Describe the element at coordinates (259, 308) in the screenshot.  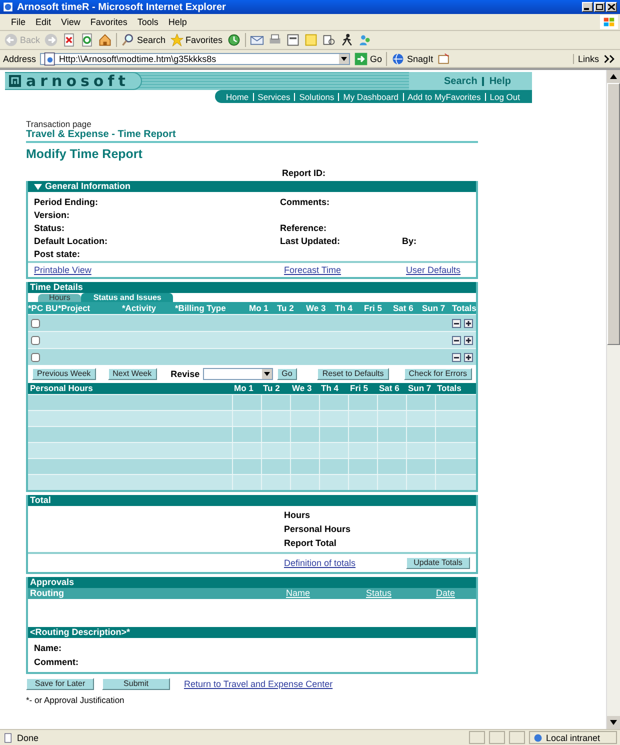
I see `column-header: Mo 1` at that location.